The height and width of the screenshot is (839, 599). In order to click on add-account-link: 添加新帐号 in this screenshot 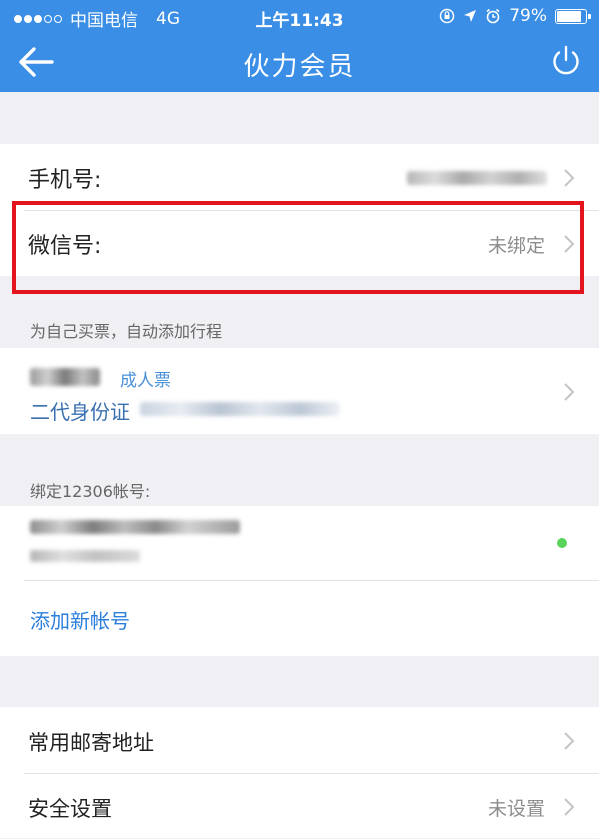, I will do `click(80, 619)`.